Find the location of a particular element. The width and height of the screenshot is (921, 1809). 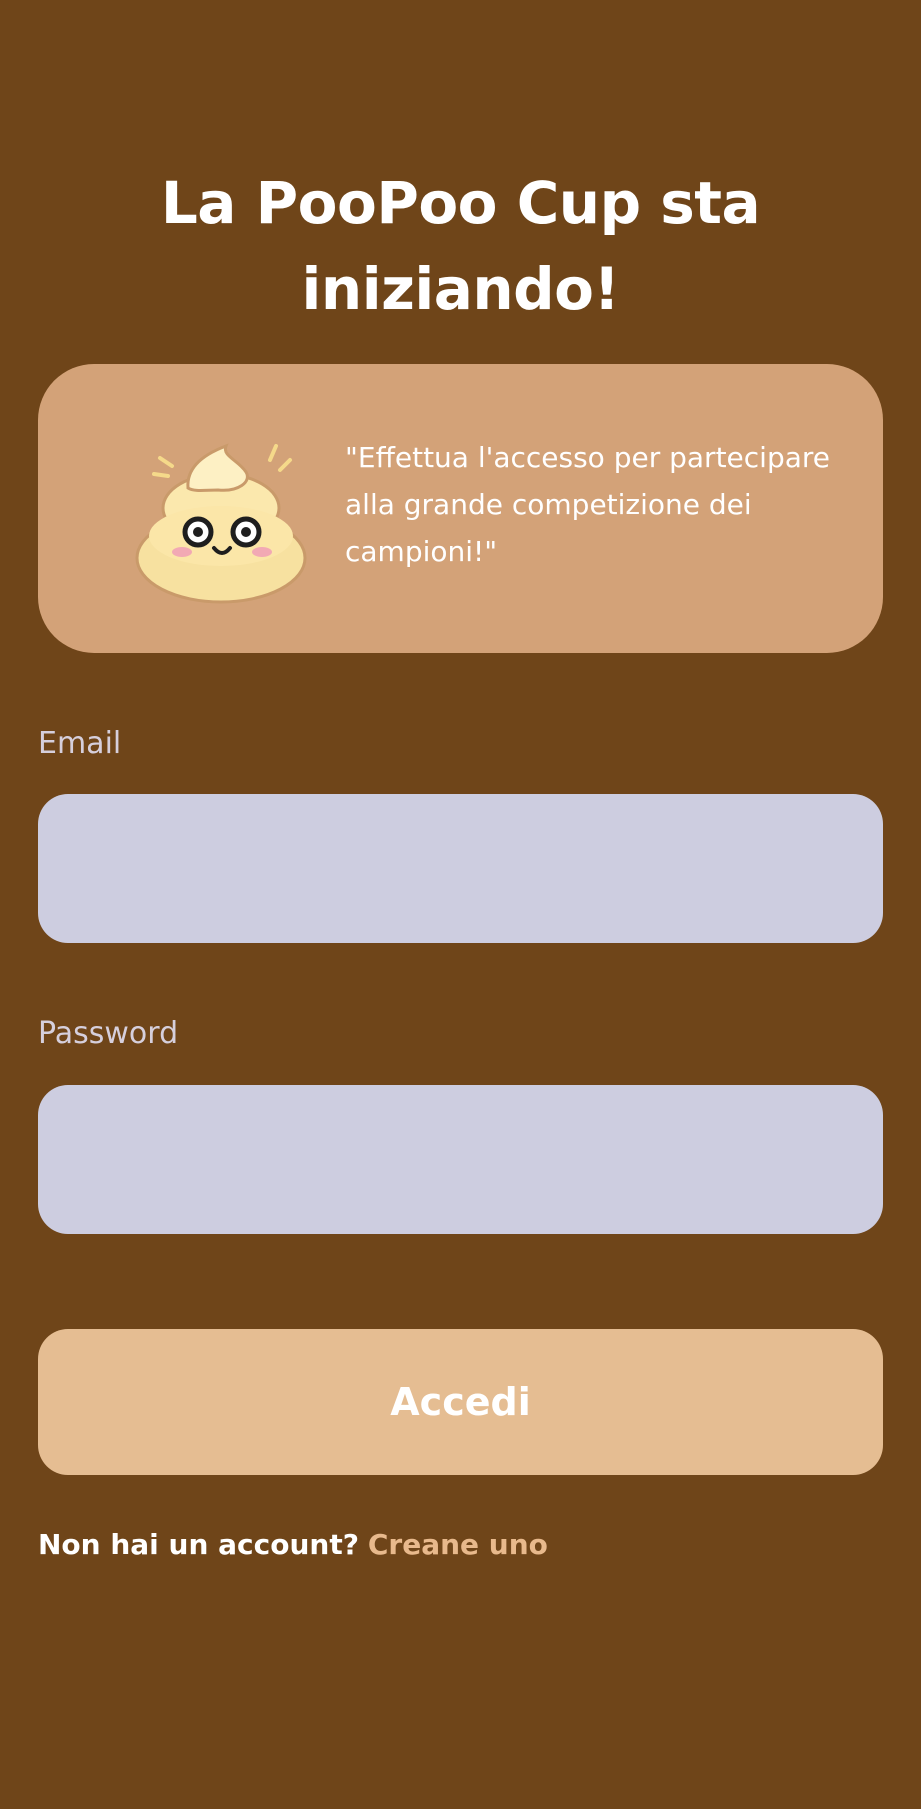

login-button: Accedi is located at coordinates (460, 1402).